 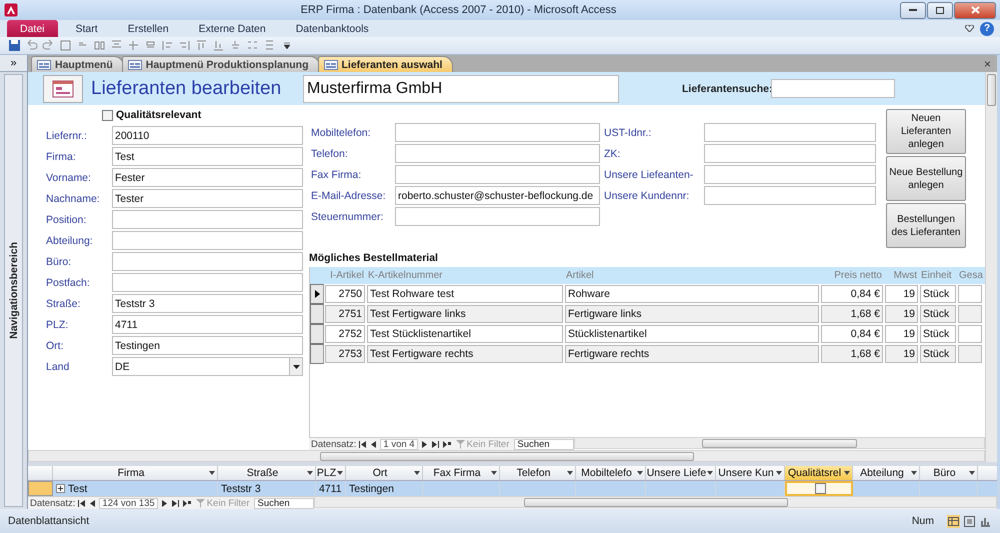 What do you see at coordinates (926, 131) in the screenshot?
I see `form-button: Neuen Lieferanten anlegen` at bounding box center [926, 131].